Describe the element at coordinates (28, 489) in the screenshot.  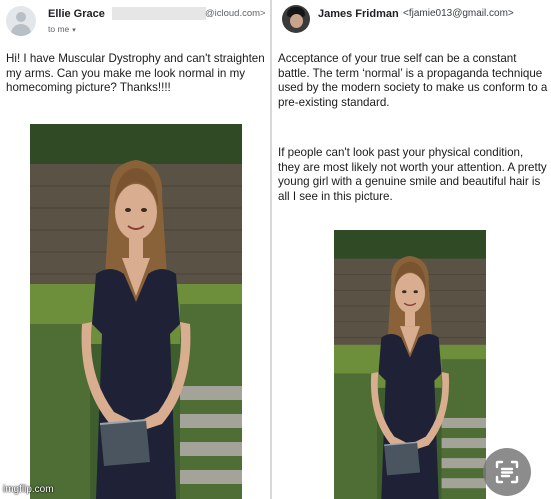
I see `imgflip-watermark: imgflip.com` at that location.